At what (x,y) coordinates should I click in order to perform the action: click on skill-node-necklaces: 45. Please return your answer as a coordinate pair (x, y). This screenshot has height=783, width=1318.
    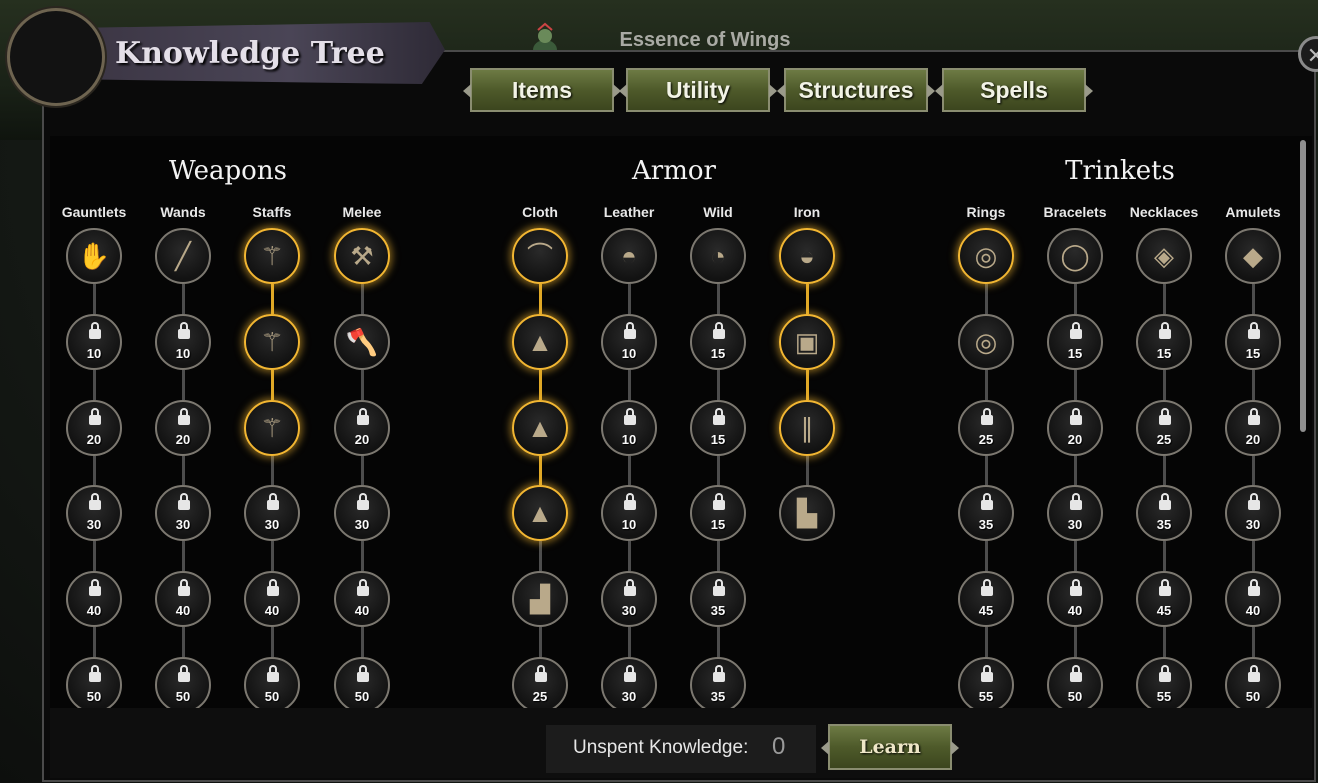
    Looking at the image, I should click on (1164, 599).